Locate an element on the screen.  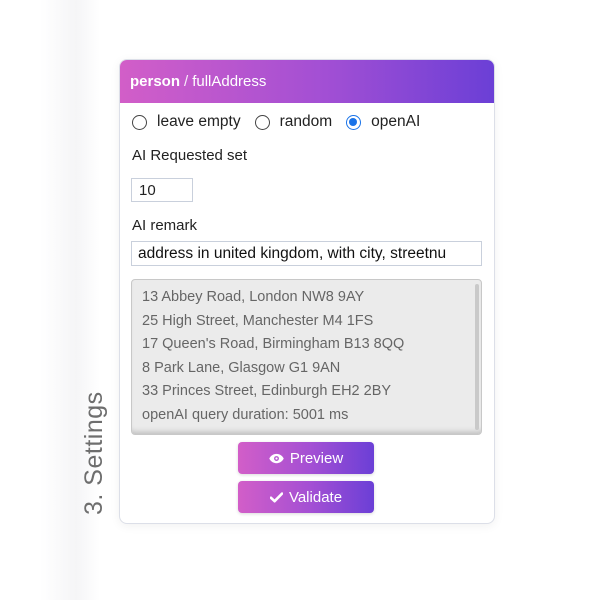
entity-name: person is located at coordinates (155, 81).